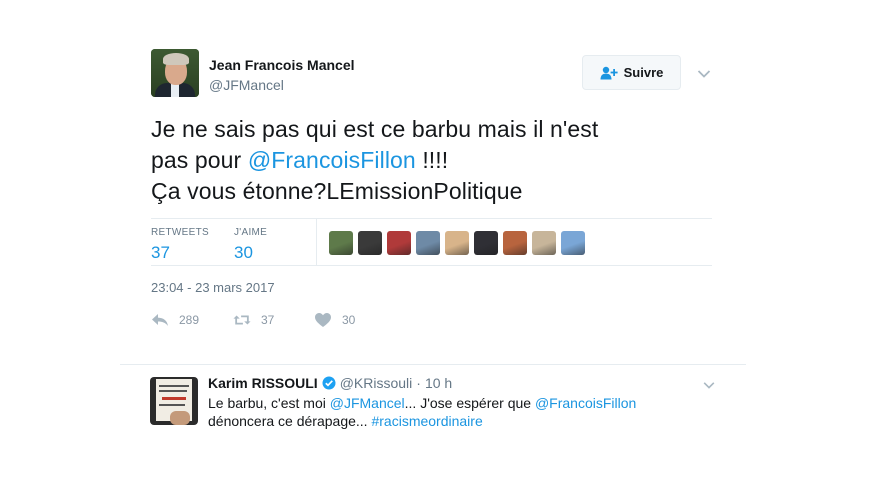 This screenshot has height=498, width=886. What do you see at coordinates (175, 73) in the screenshot?
I see `author-avatar` at bounding box center [175, 73].